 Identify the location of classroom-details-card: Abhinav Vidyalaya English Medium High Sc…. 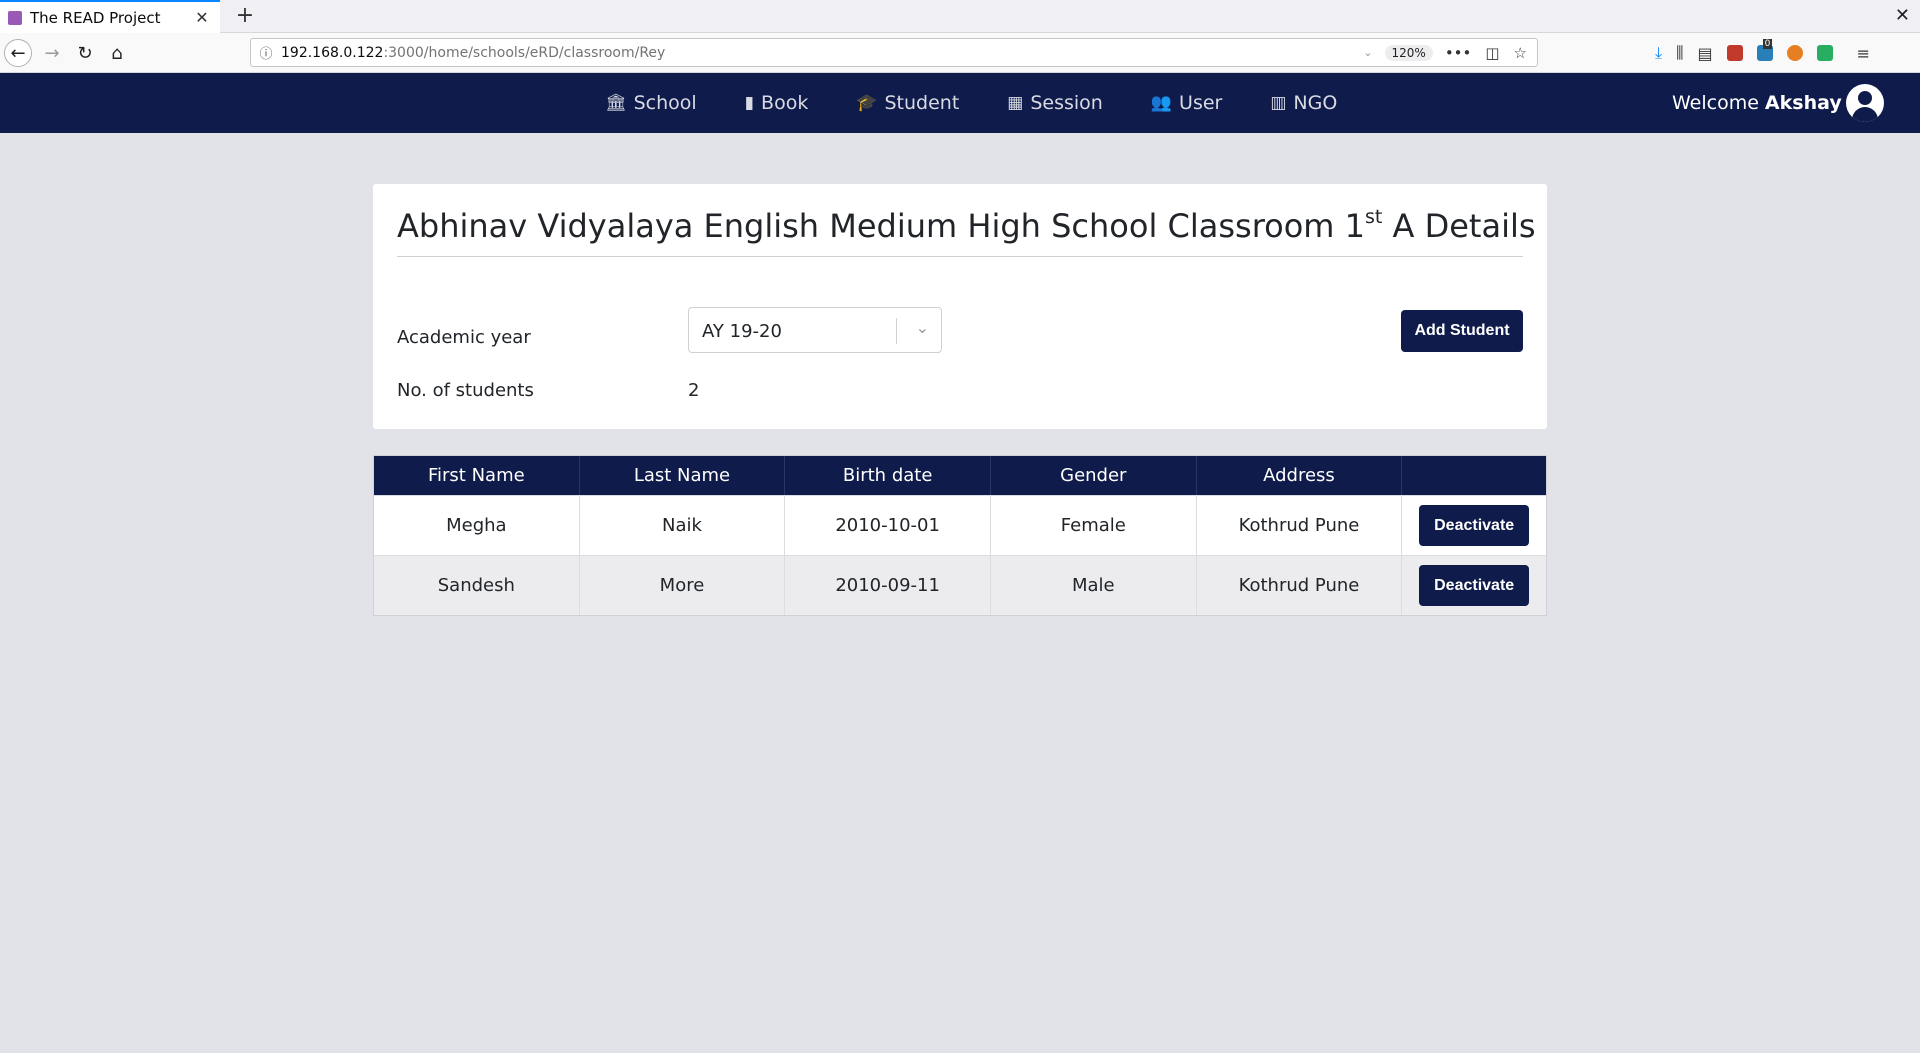
(960, 306).